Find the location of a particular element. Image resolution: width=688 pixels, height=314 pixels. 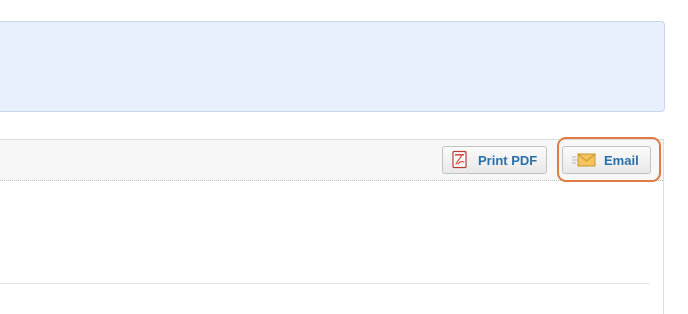

email-button: Email is located at coordinates (606, 160).